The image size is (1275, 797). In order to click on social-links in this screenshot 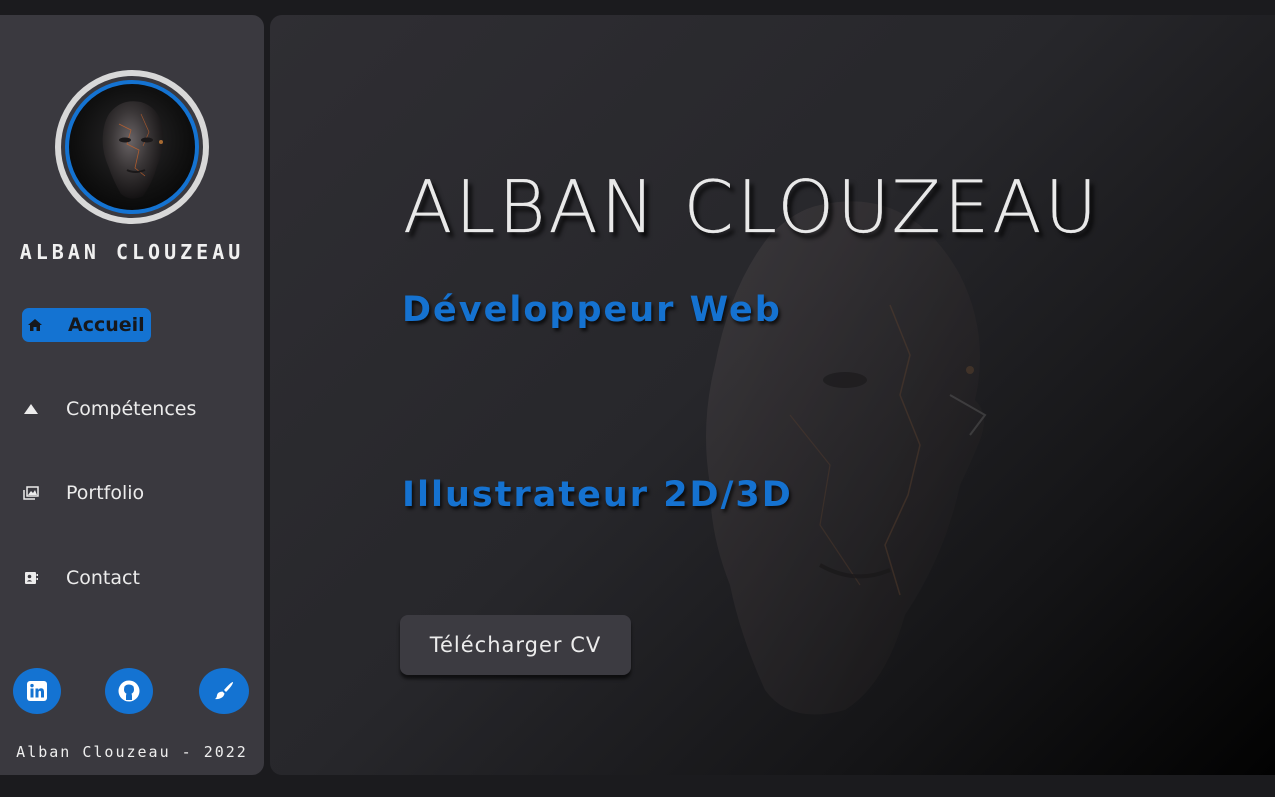, I will do `click(132, 692)`.